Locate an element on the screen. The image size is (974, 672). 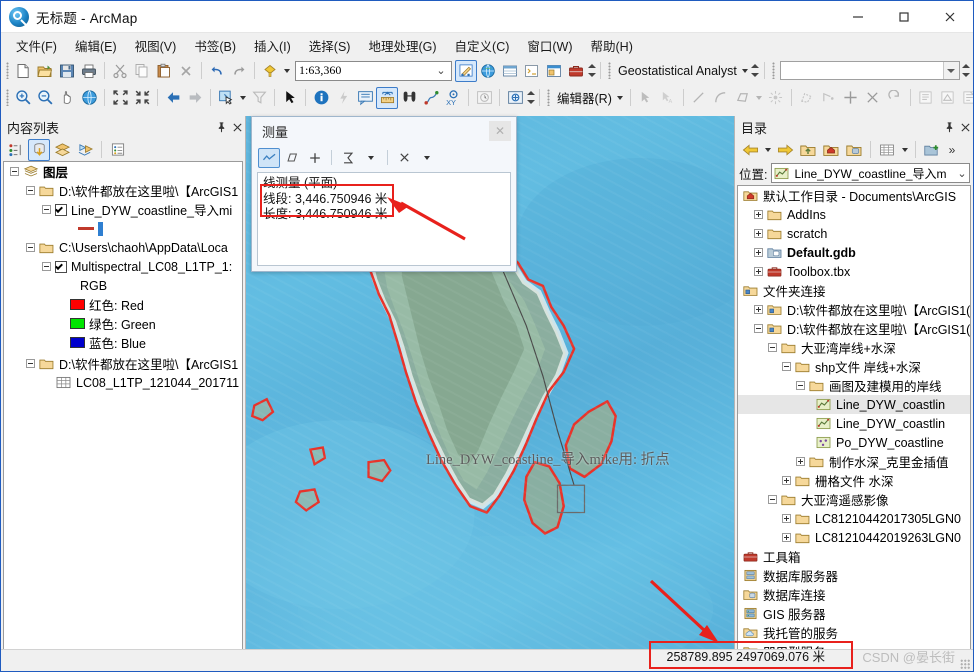
measure-close-icon: ✕ is located at coordinates (500, 131).